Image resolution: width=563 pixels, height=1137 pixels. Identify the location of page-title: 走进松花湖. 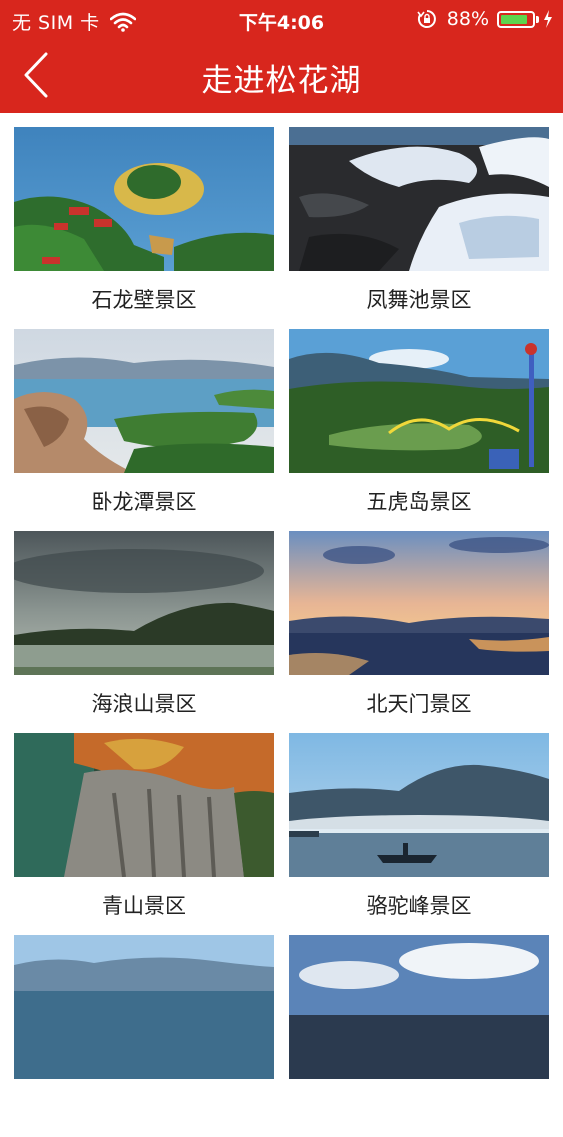
(281, 81).